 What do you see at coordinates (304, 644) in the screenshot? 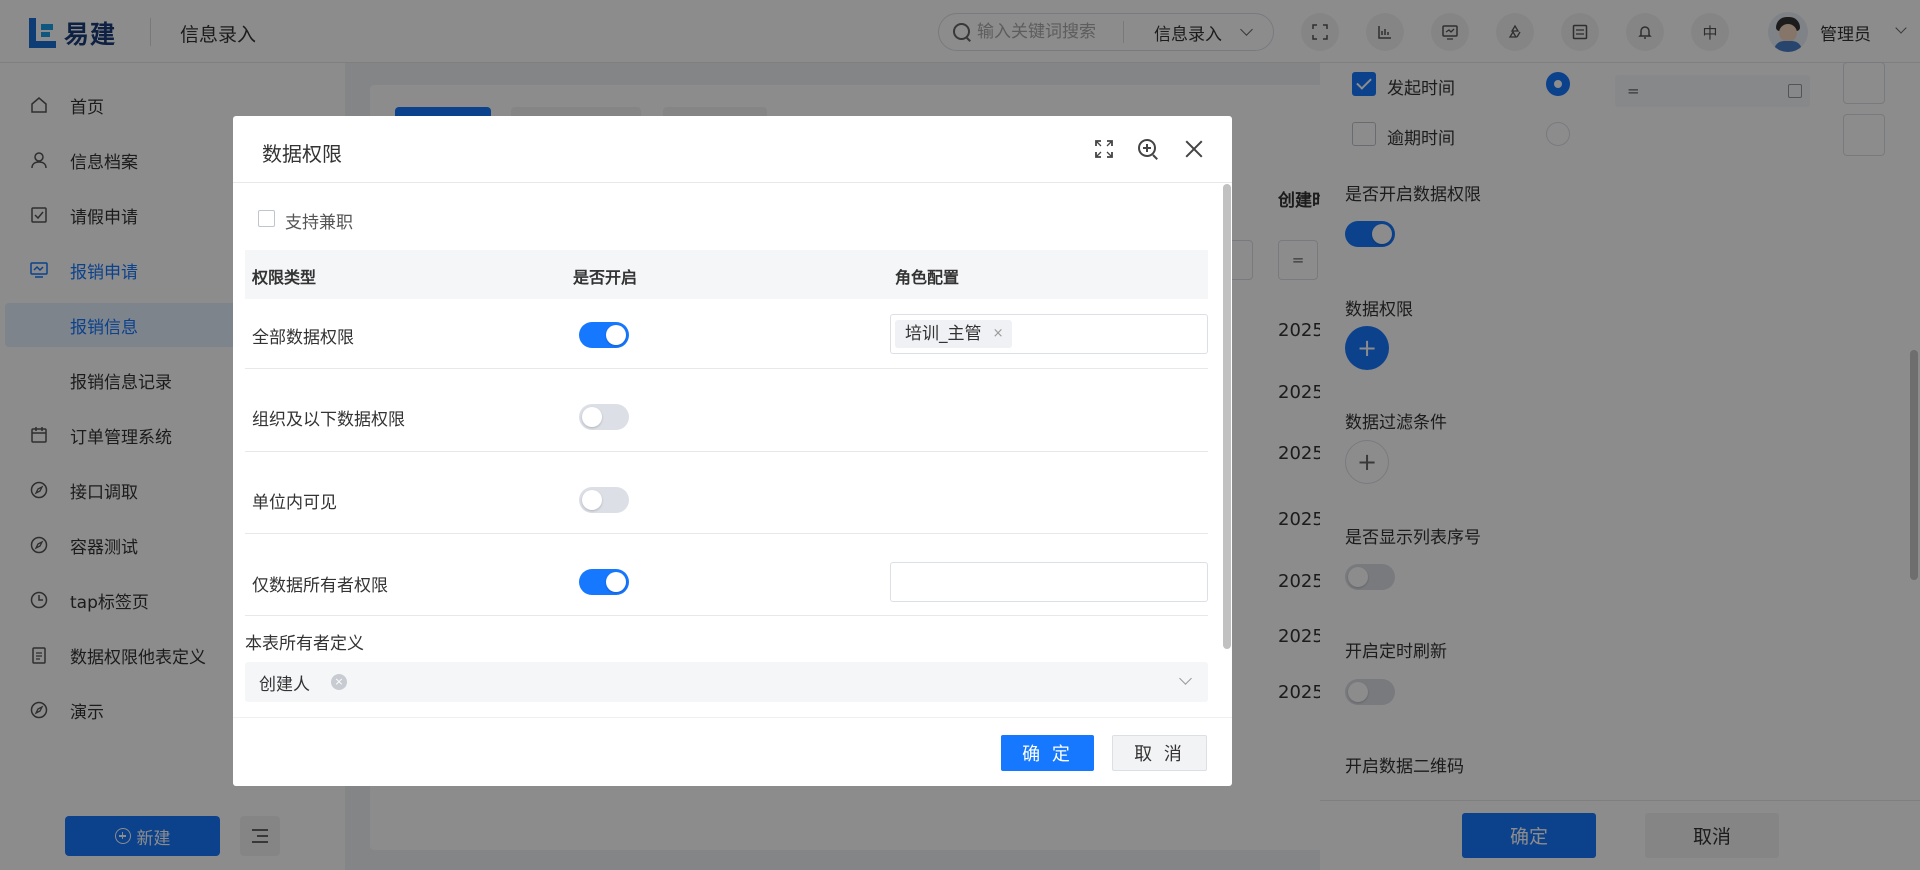
I see `owner-definition-label: 本表所有者定义` at bounding box center [304, 644].